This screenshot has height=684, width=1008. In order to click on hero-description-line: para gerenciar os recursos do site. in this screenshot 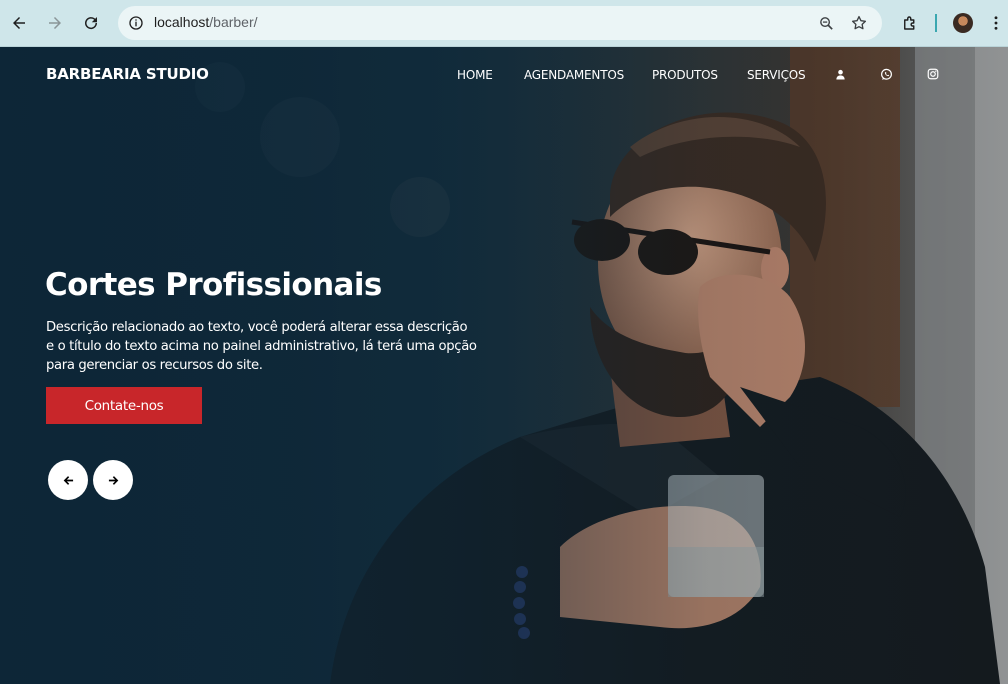, I will do `click(154, 365)`.